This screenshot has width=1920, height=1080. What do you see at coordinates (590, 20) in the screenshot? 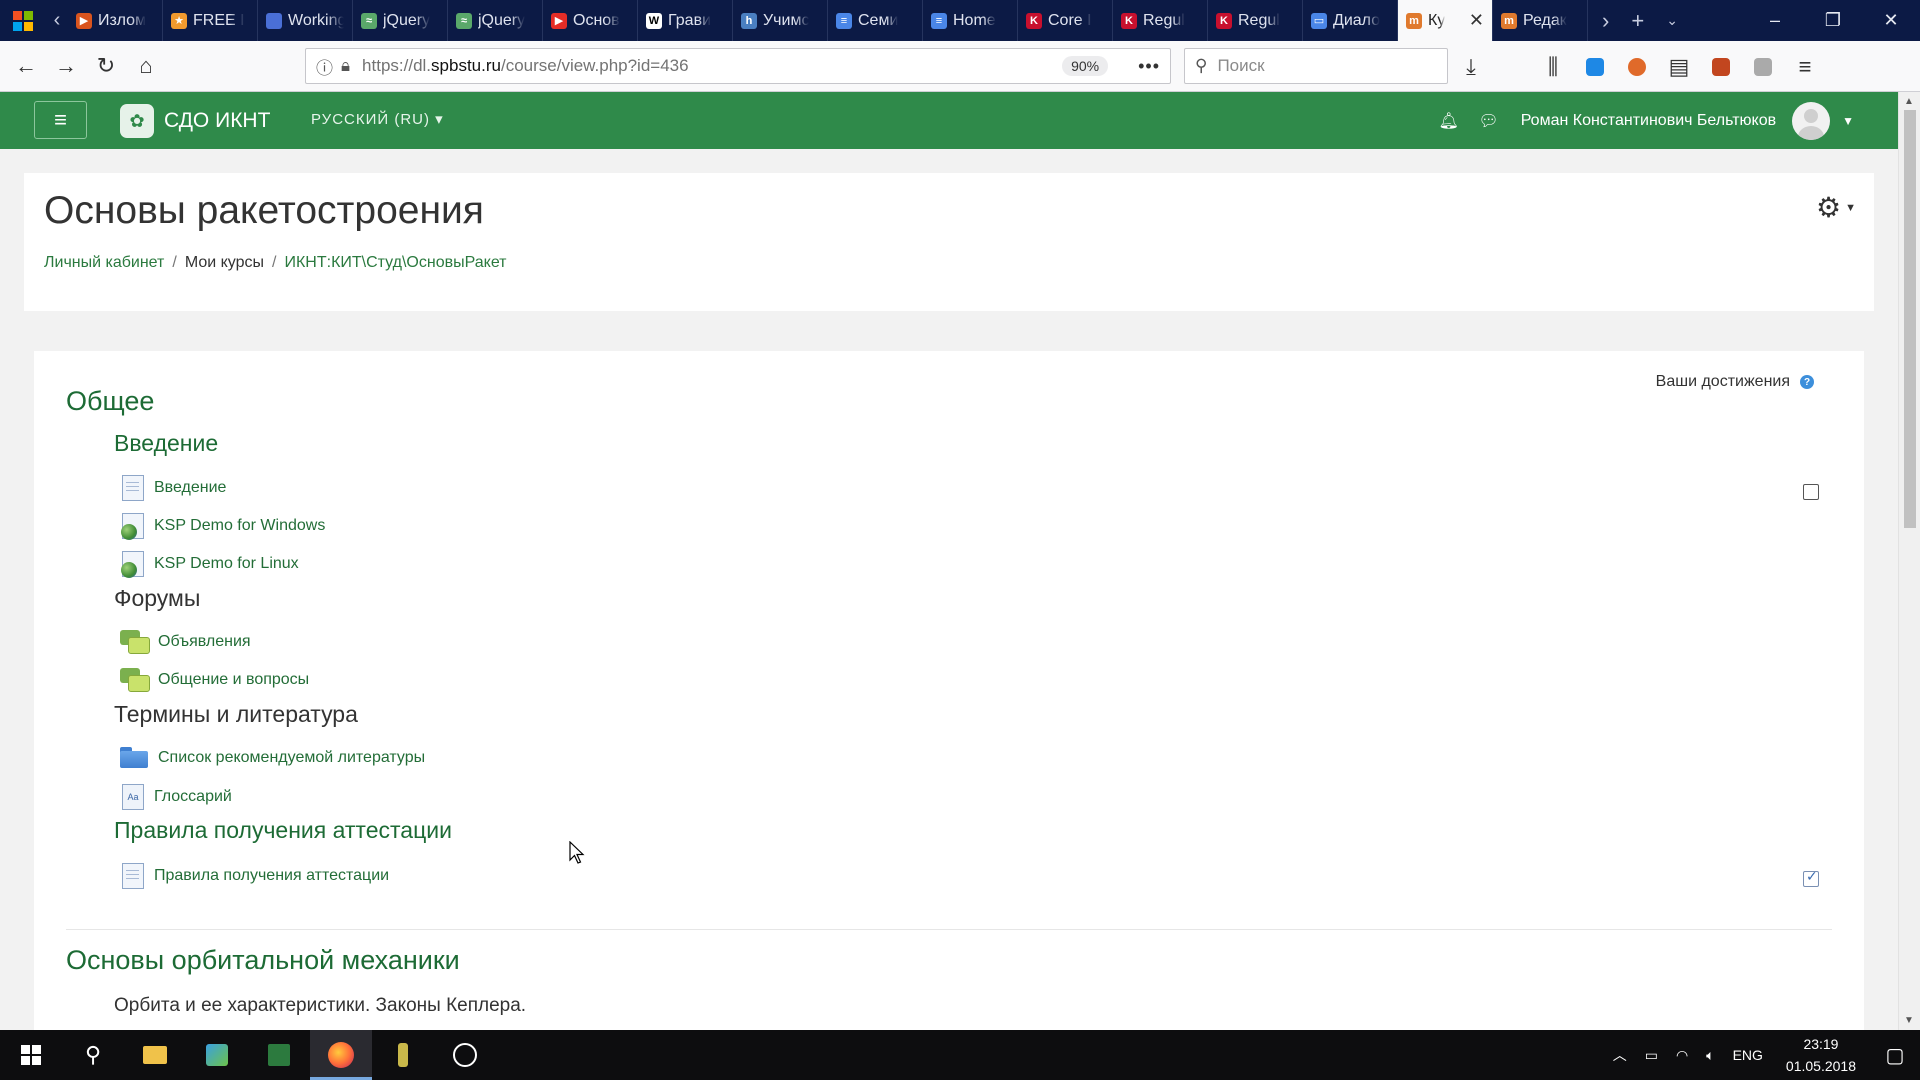
I see `browser-tab: ▶ Основ` at bounding box center [590, 20].